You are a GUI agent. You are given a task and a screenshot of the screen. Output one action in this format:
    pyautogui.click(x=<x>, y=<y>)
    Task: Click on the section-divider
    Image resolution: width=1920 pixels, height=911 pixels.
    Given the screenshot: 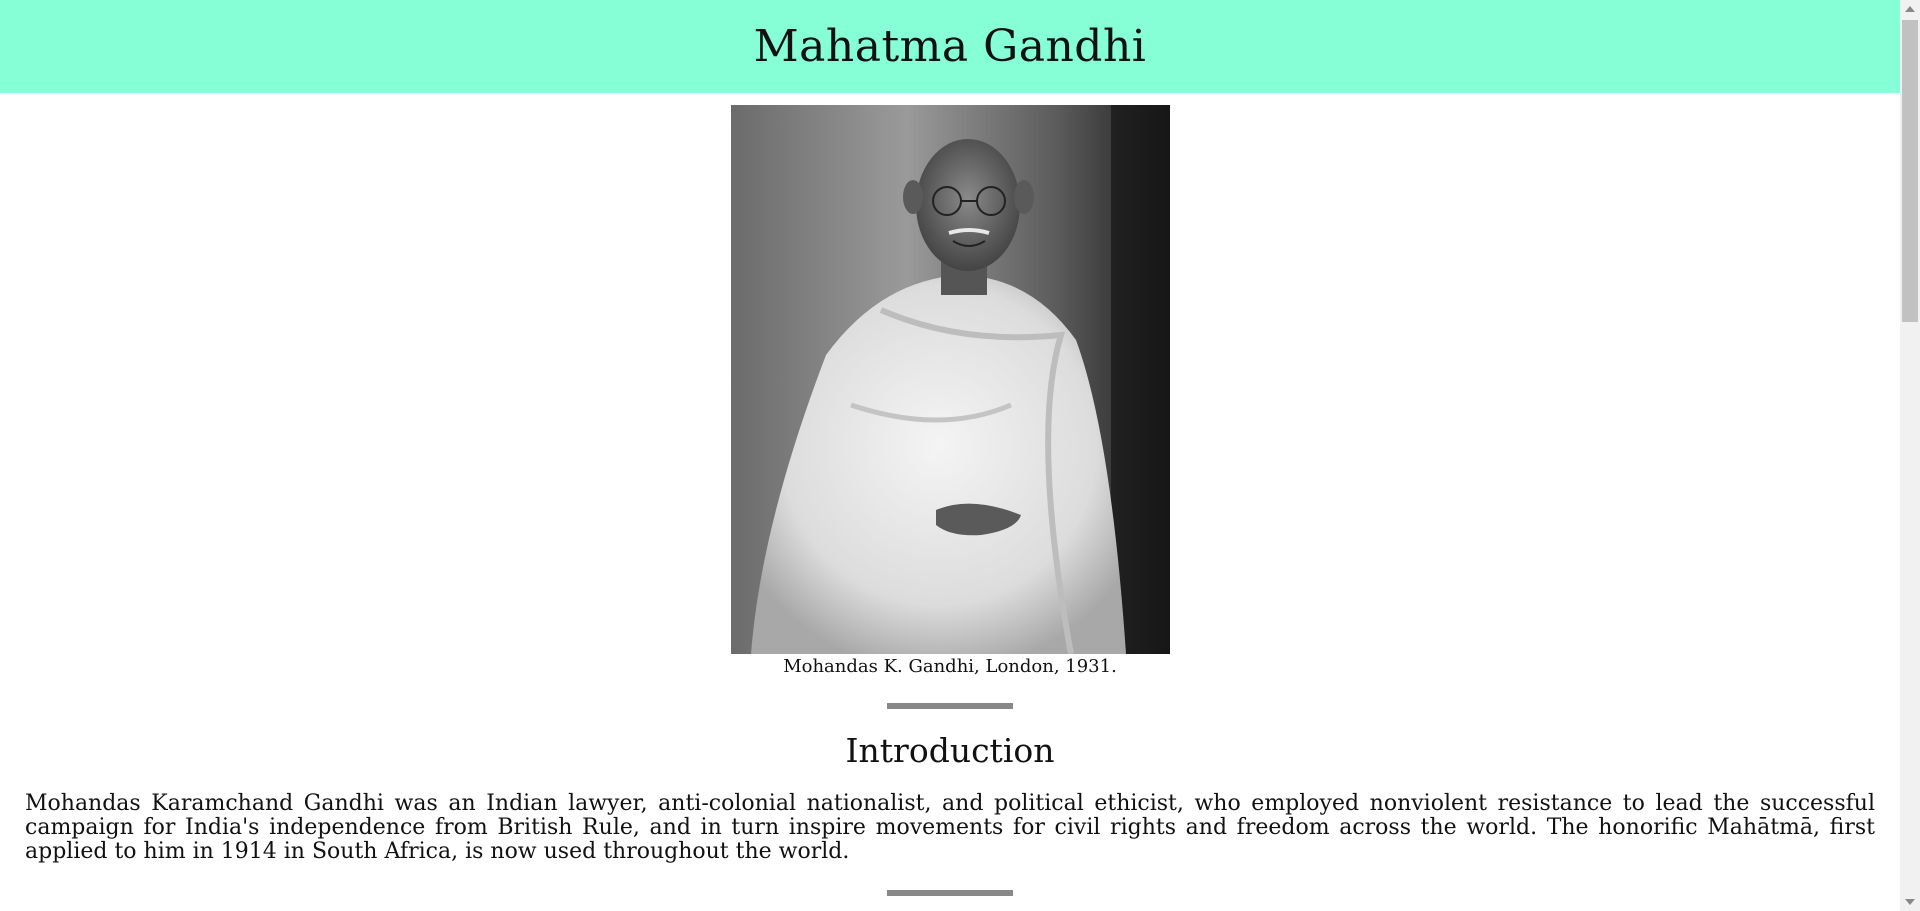 What is the action you would take?
    pyautogui.click(x=950, y=706)
    